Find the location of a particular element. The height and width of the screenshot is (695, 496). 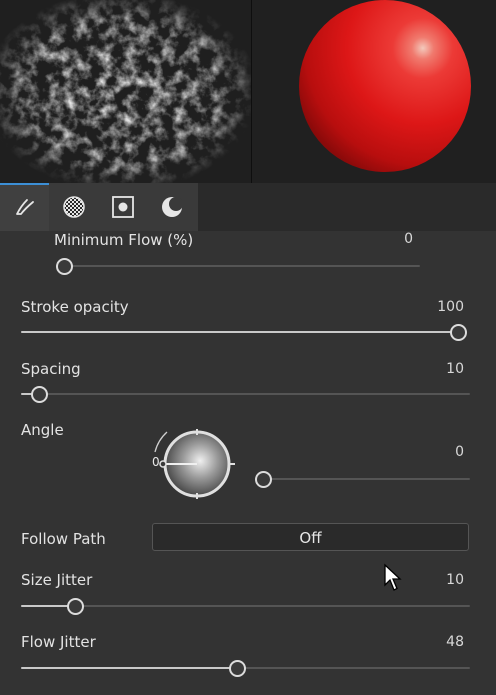

tab-dynamics is located at coordinates (171, 207).